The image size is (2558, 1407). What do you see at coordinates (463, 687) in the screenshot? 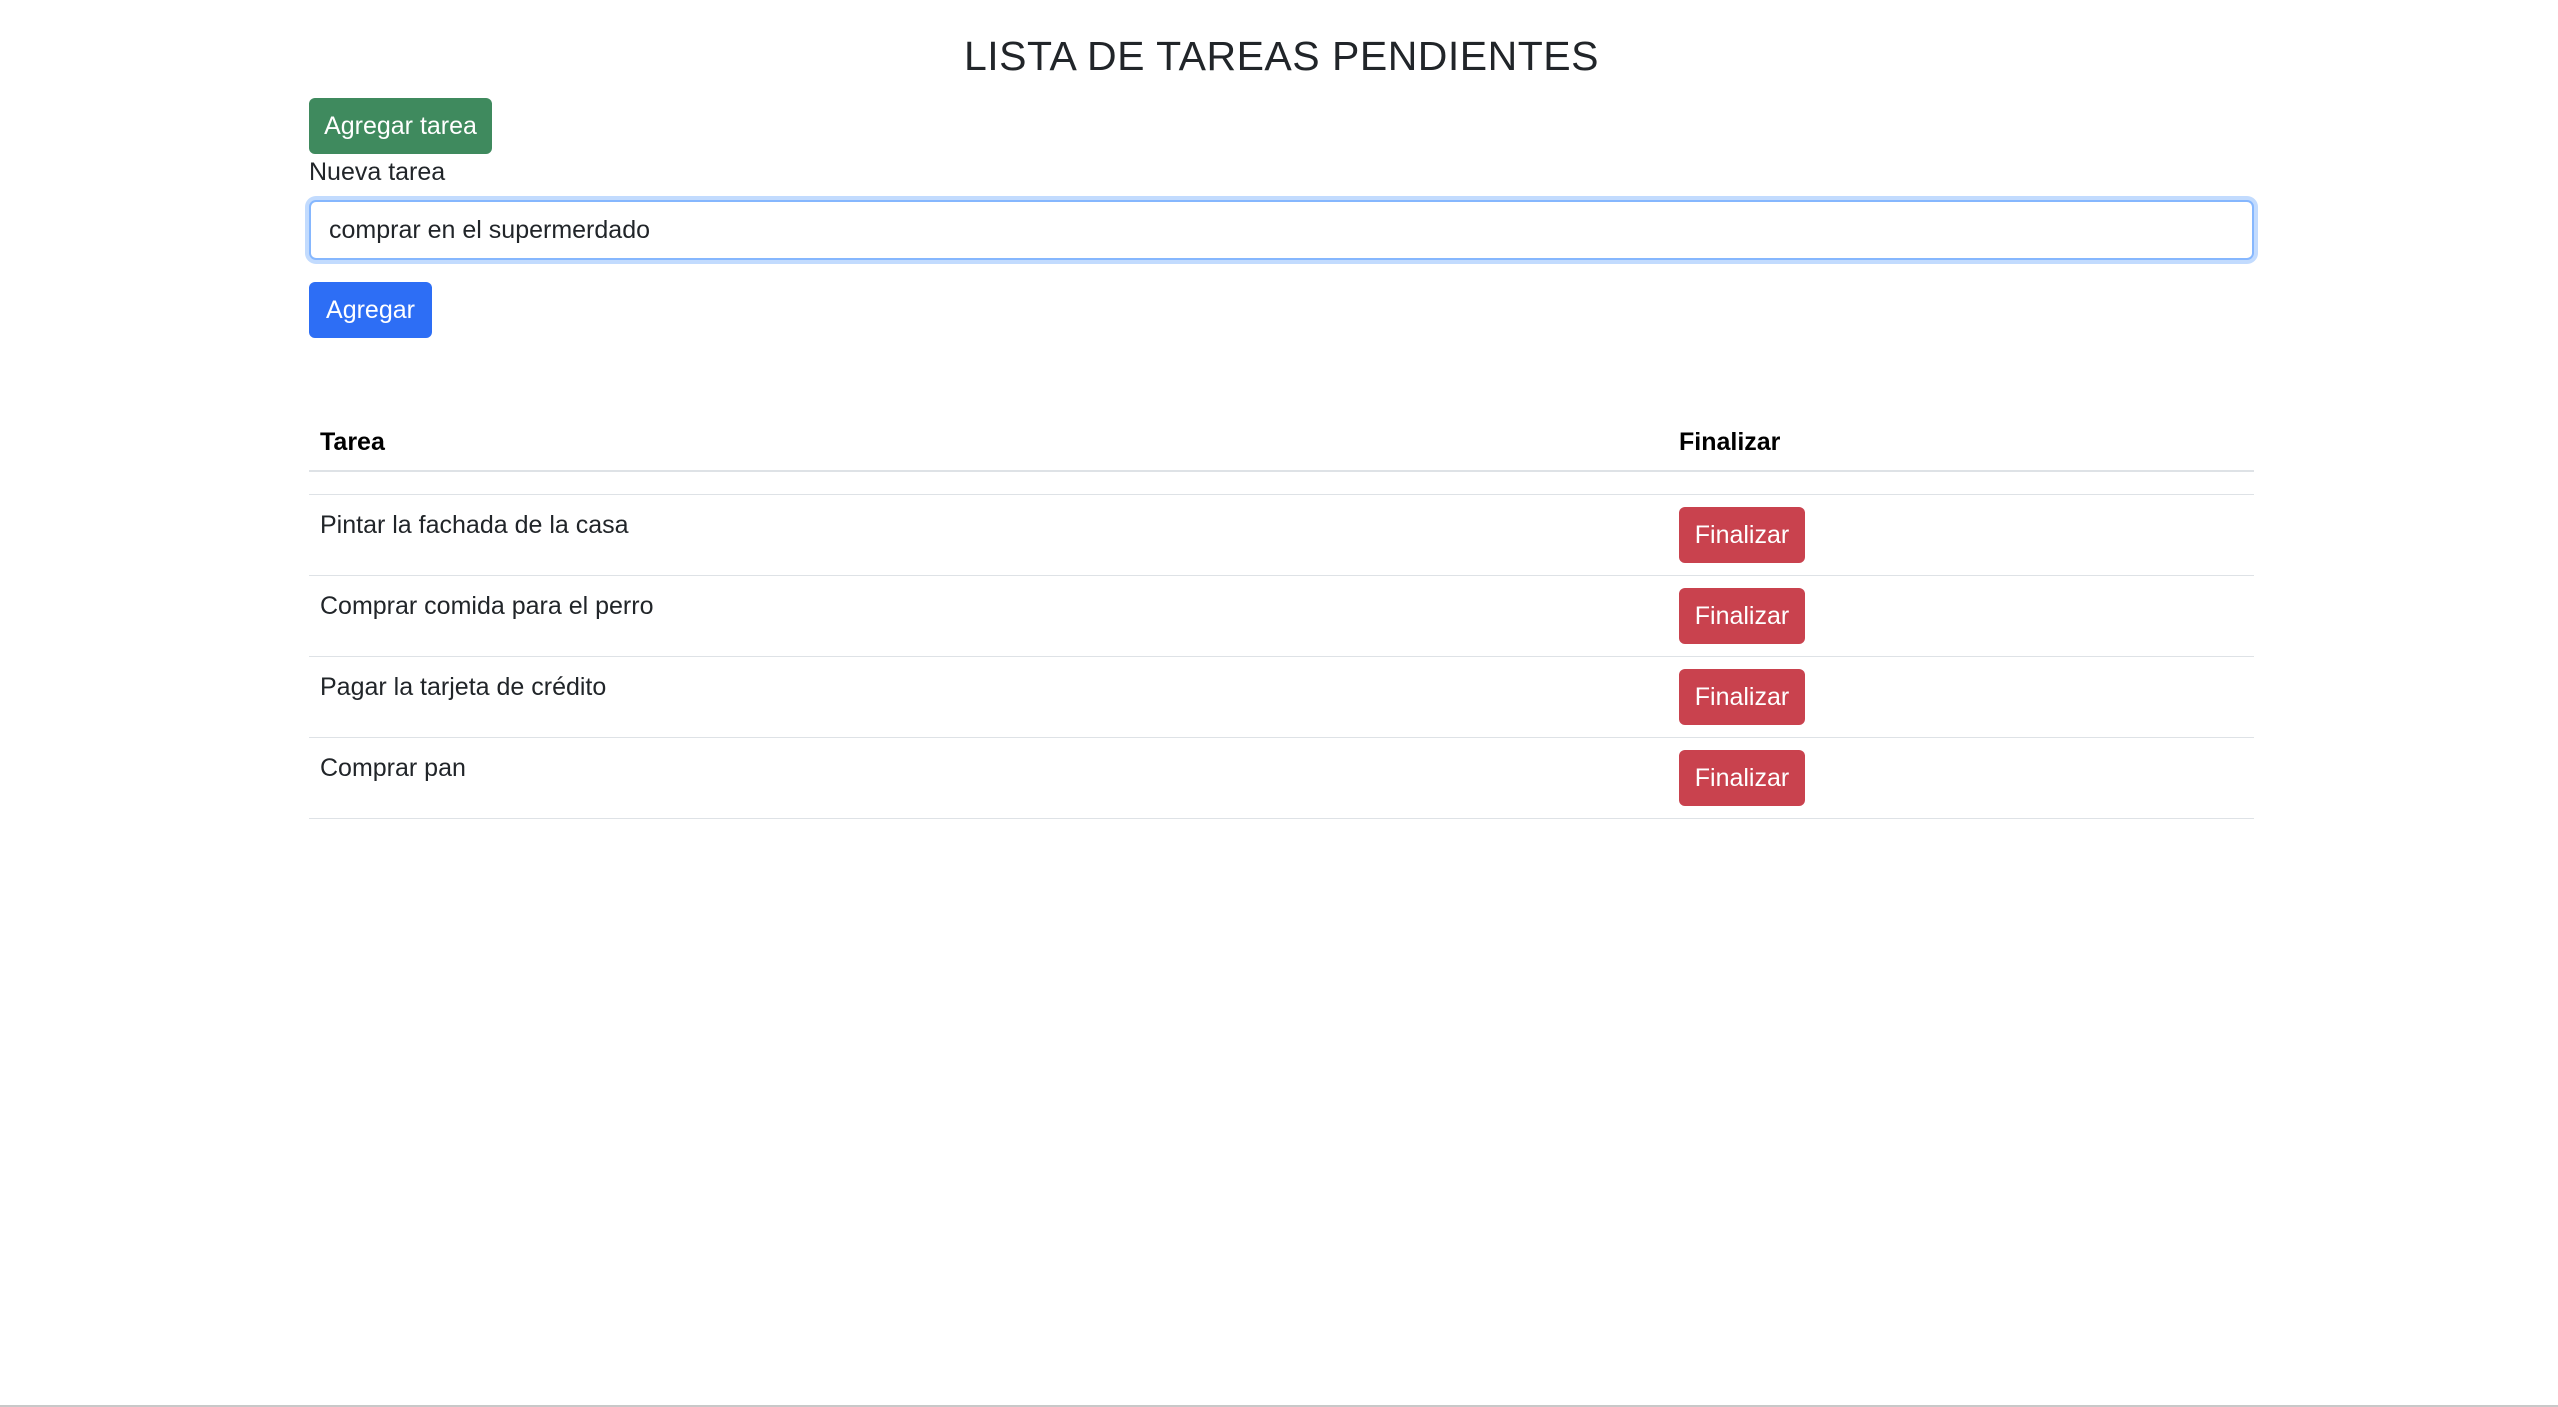
I see `task-name: Pagar la tarjeta de crédito` at bounding box center [463, 687].